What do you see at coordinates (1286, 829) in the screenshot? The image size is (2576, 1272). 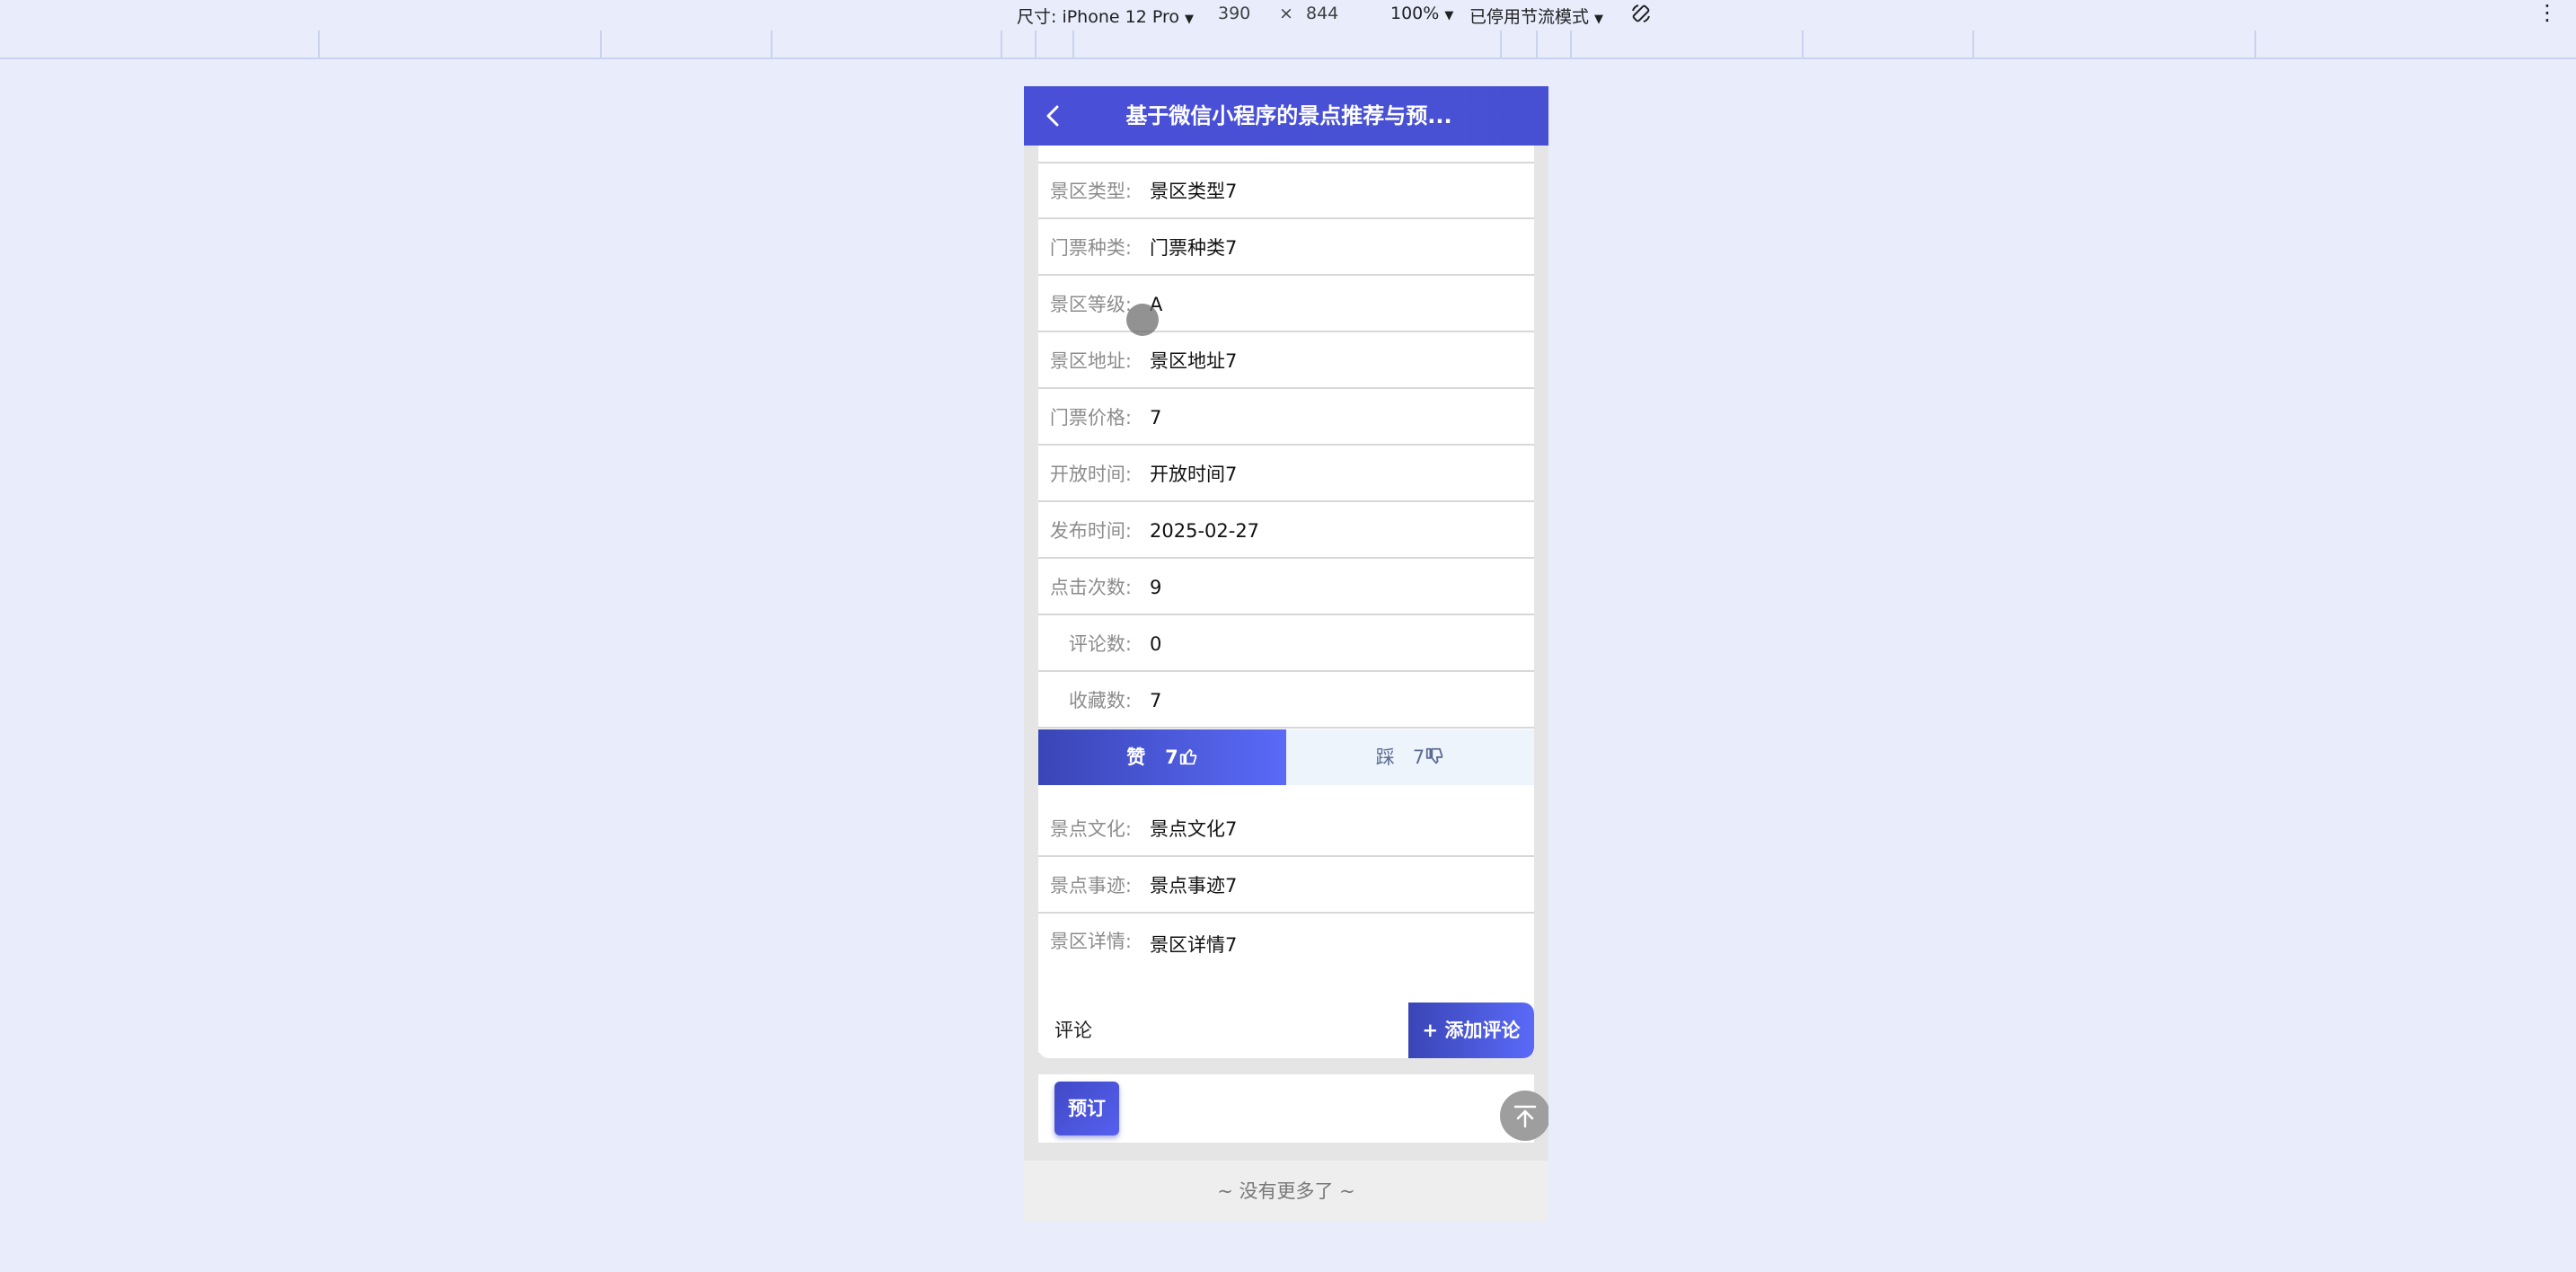 I see `extra-row: 景点文化: 景点文化7` at bounding box center [1286, 829].